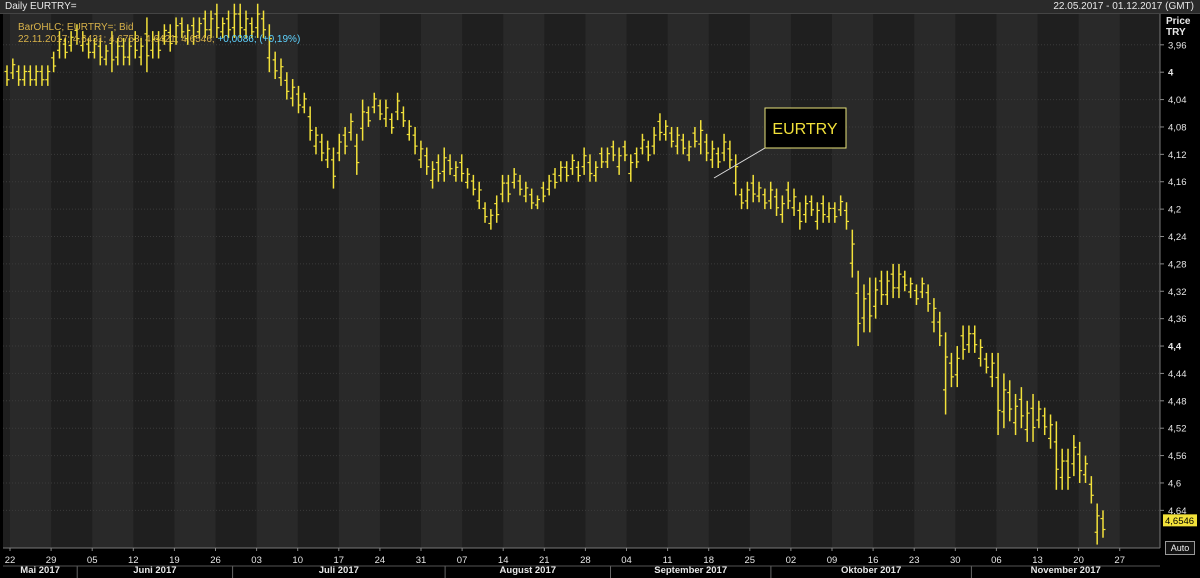 This screenshot has height=578, width=1200. Describe the element at coordinates (1066, 570) in the screenshot. I see `month-label: November 2017` at that location.